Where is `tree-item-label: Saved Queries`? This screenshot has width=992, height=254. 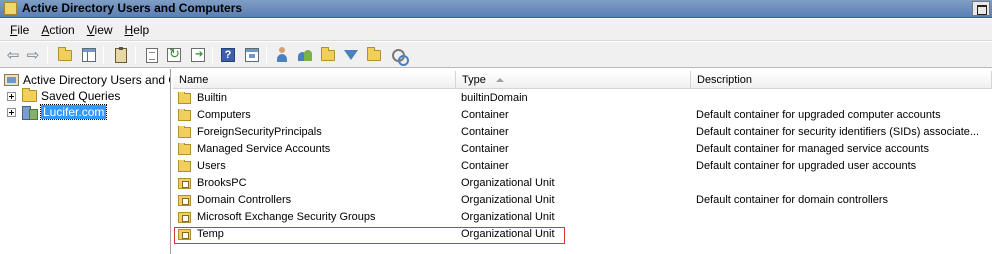
tree-item-label: Saved Queries is located at coordinates (81, 96).